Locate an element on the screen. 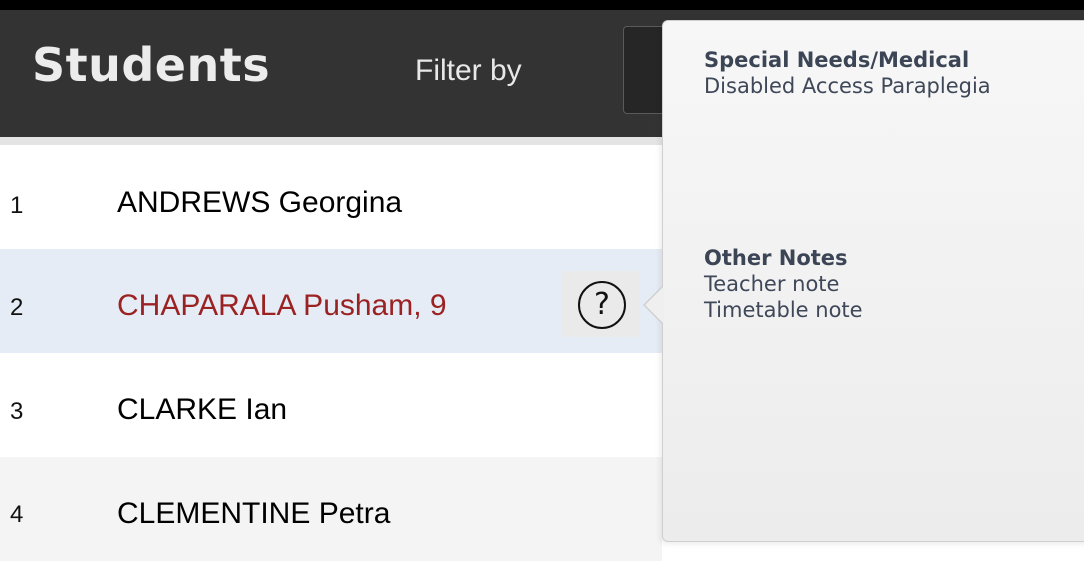 The height and width of the screenshot is (561, 1084). special-needs-heading: Special Needs/Medical is located at coordinates (837, 60).